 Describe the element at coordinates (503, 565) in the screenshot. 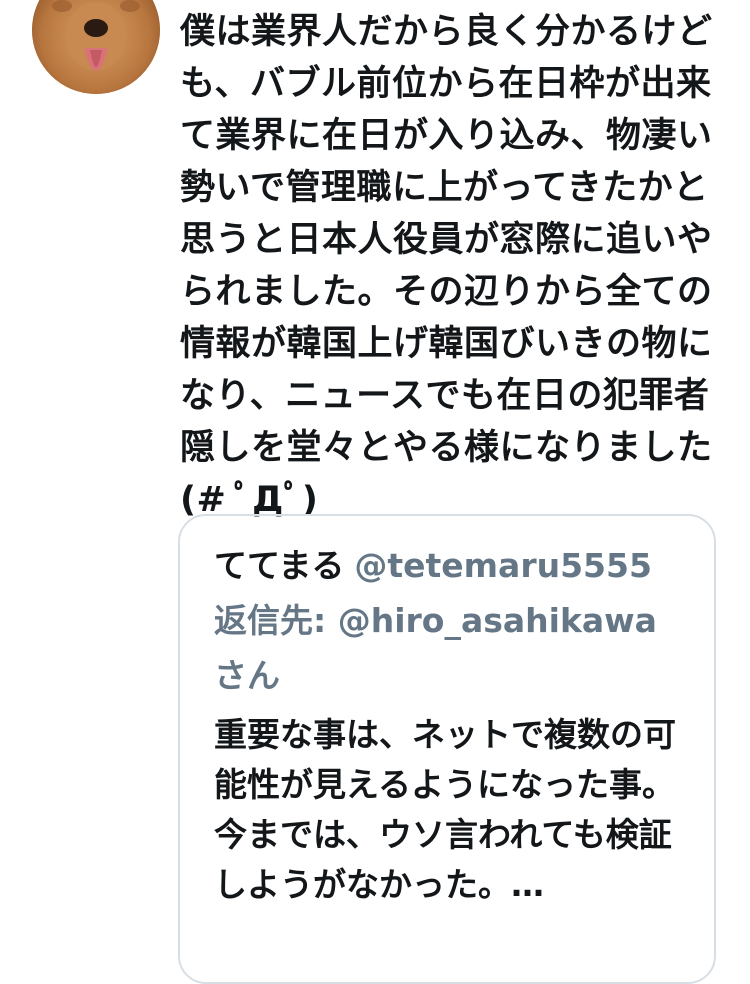

I see `quote-handle: @tetemaru5555` at that location.